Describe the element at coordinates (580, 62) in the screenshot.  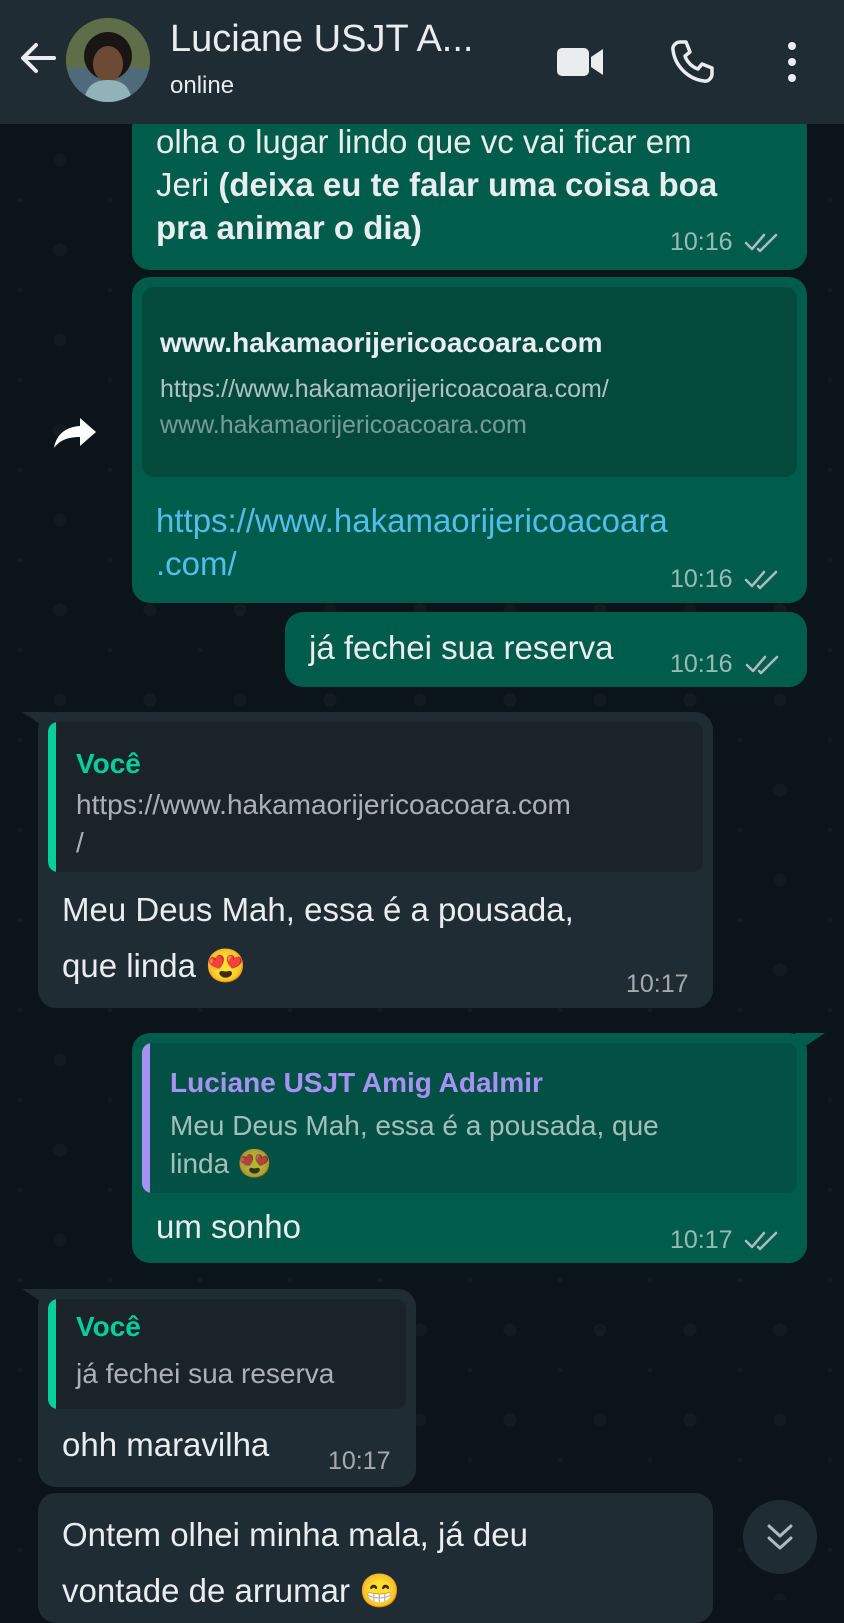
I see `video-call-icon` at that location.